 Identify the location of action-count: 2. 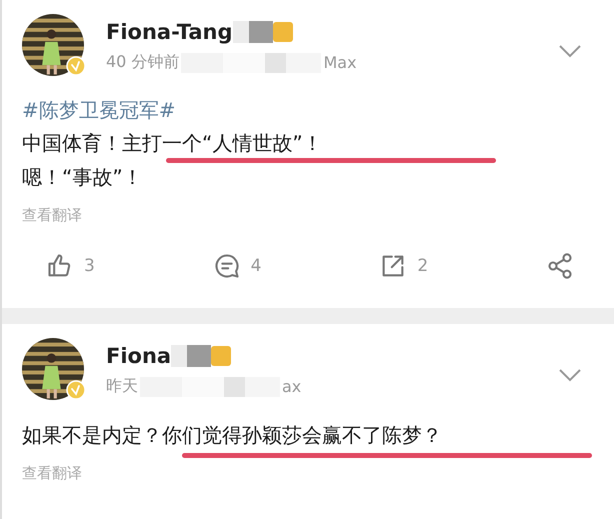
(422, 266).